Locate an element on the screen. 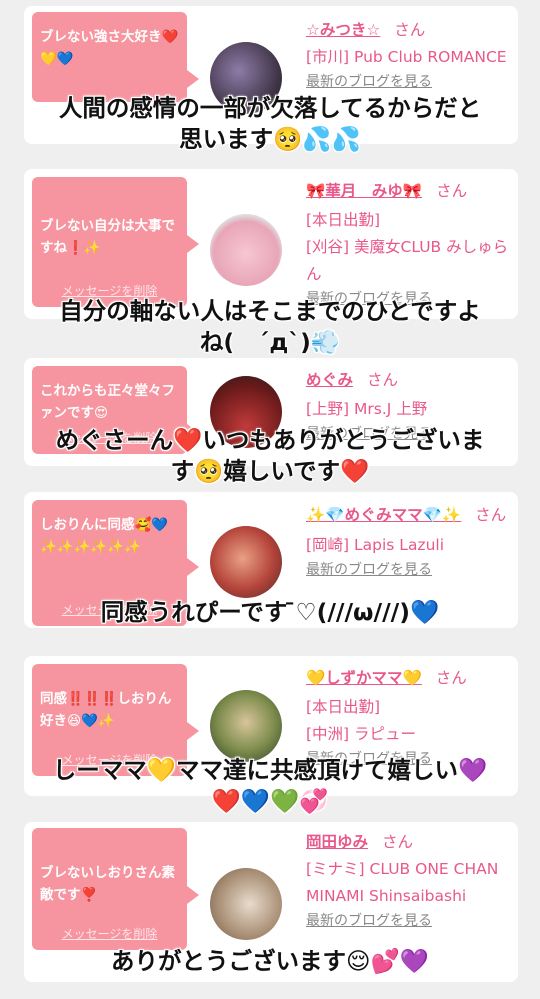 This screenshot has width=540, height=999. message-text: ブレない自分は大事ですね❗✨ is located at coordinates (107, 237).